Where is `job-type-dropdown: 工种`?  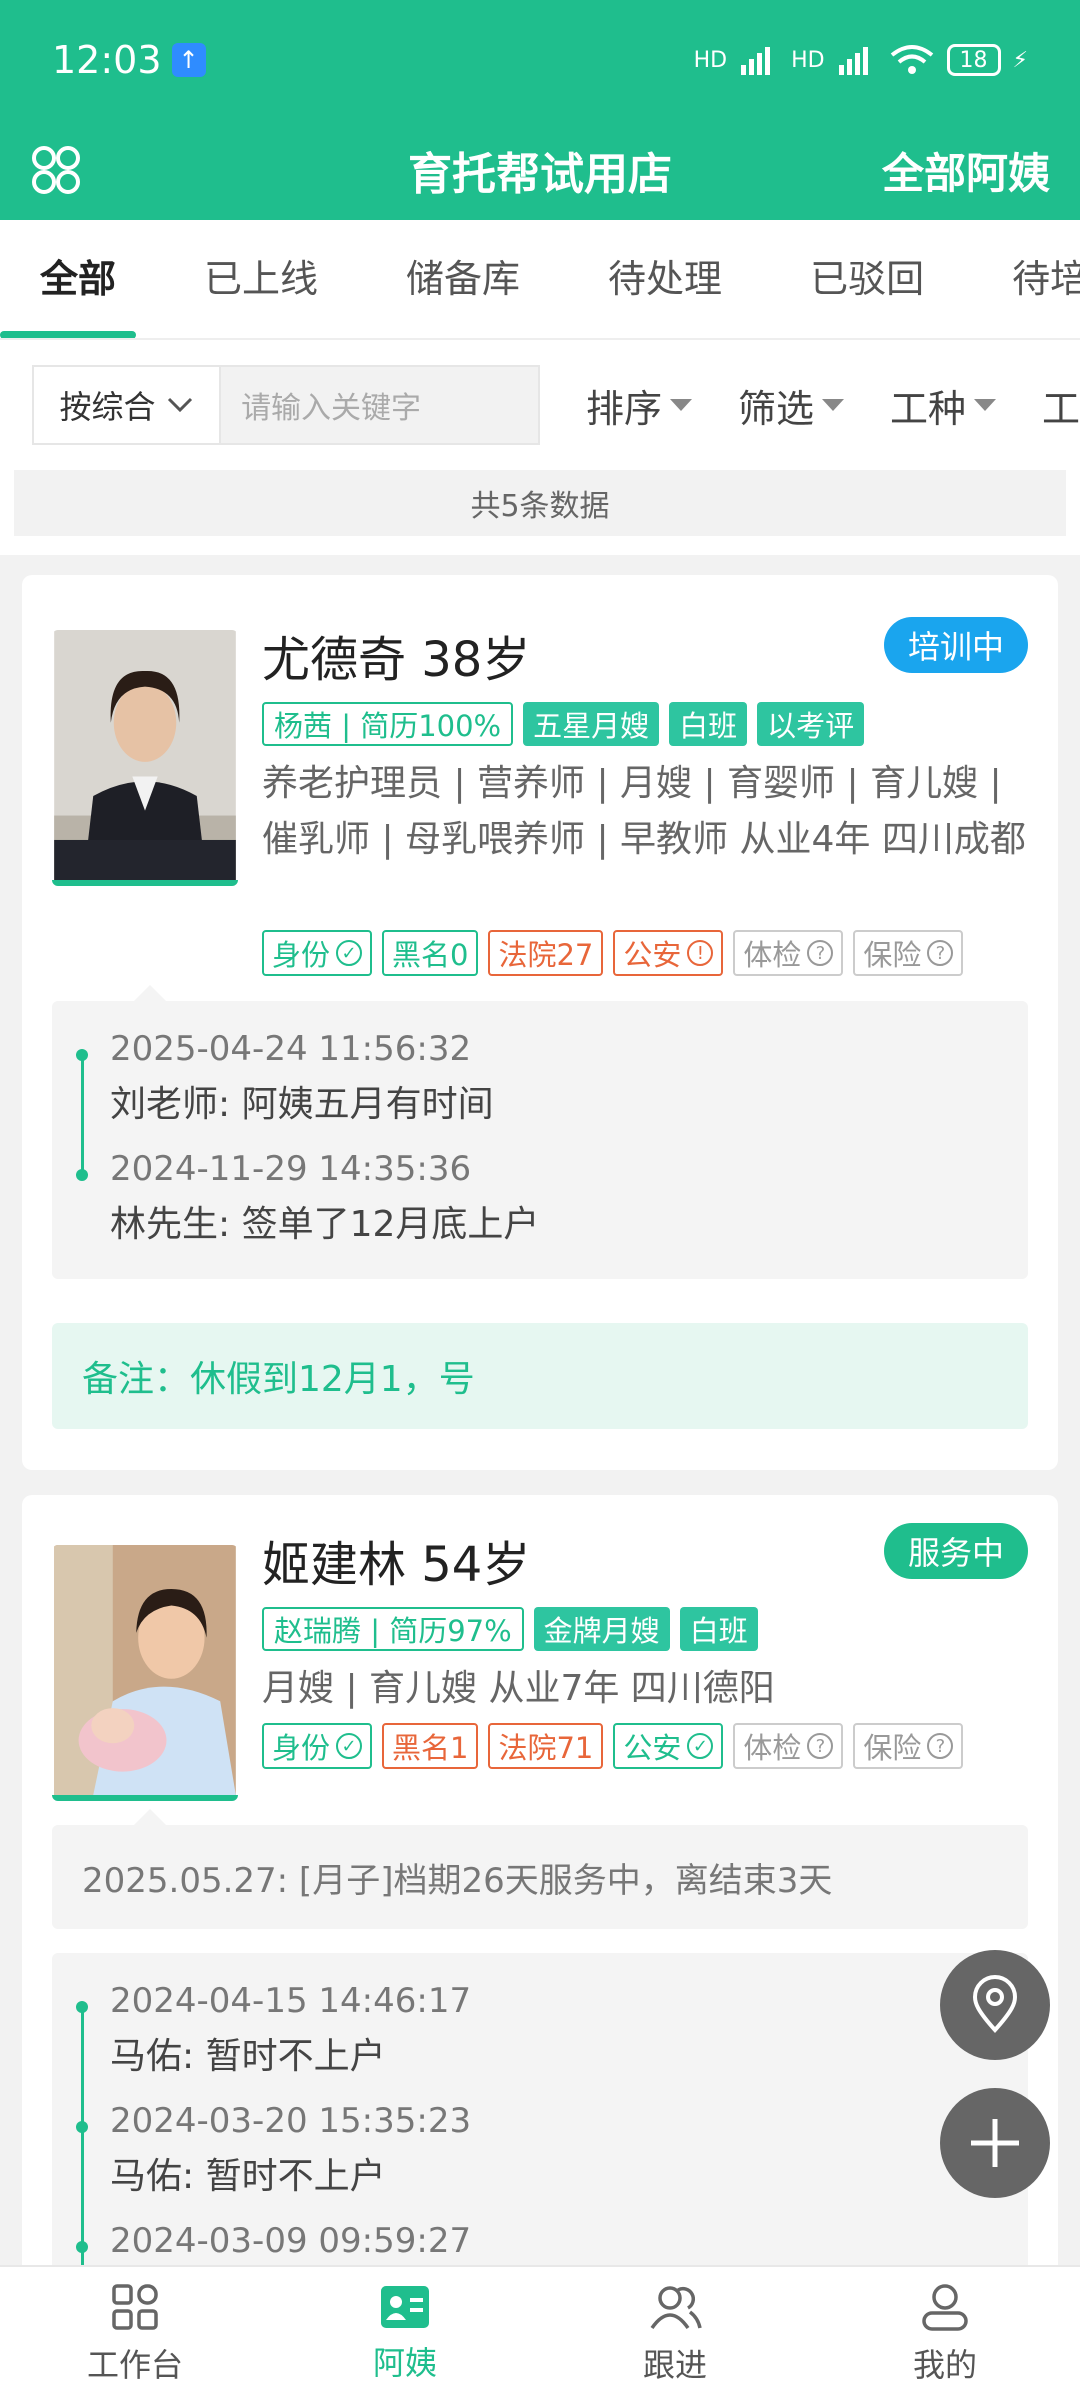 job-type-dropdown: 工种 is located at coordinates (943, 405).